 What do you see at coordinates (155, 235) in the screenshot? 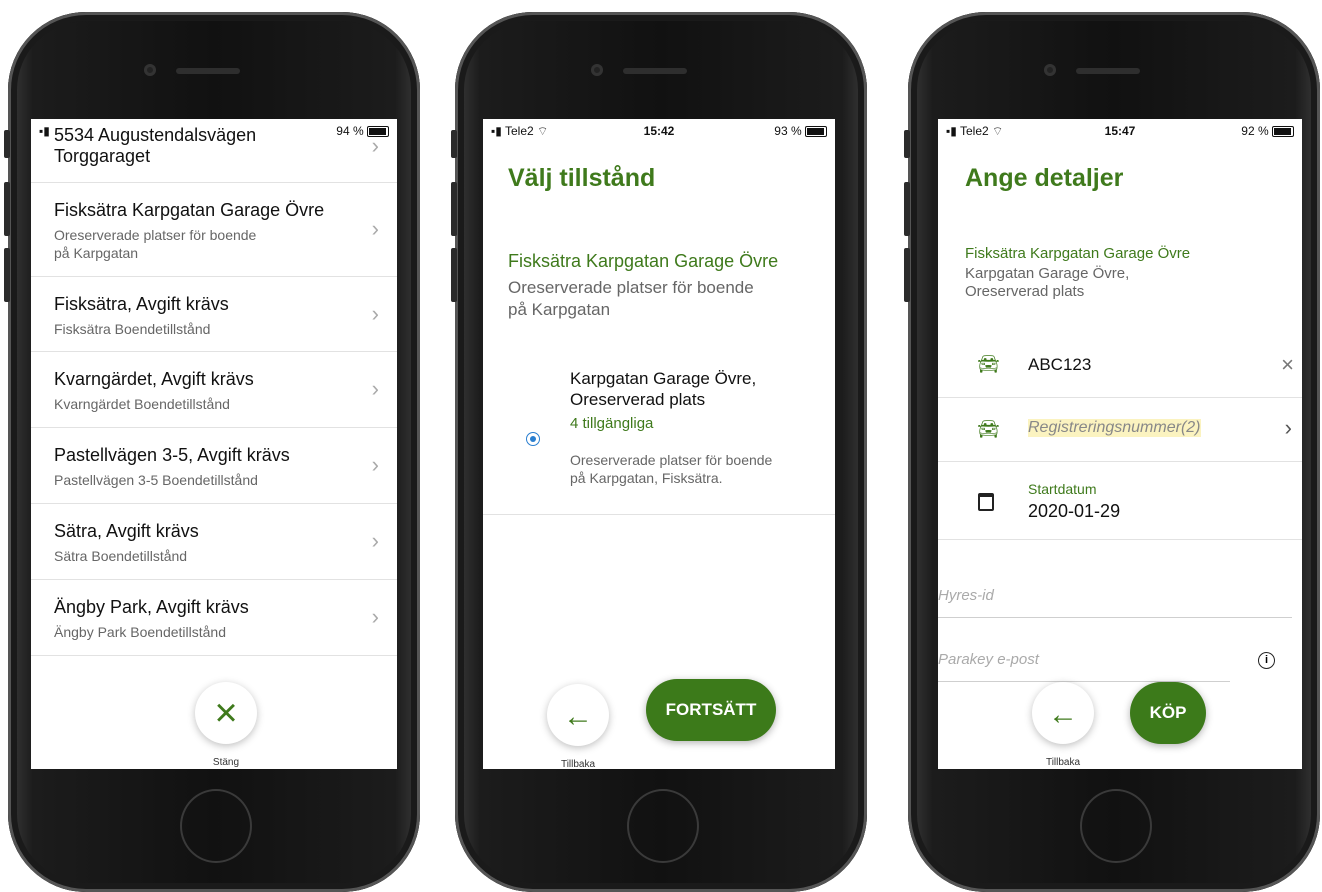
I see `list-item-subtitle: Oreserverade platser för boende` at bounding box center [155, 235].